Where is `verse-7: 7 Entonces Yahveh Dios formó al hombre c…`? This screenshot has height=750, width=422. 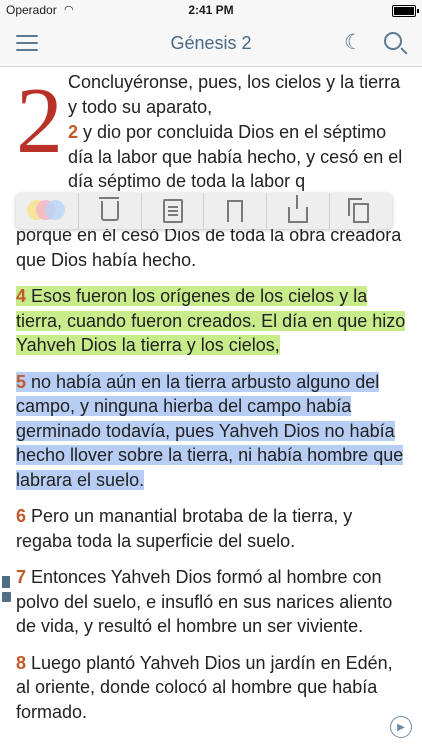
verse-7: 7 Entonces Yahveh Dios formó al hombre c… is located at coordinates (211, 602).